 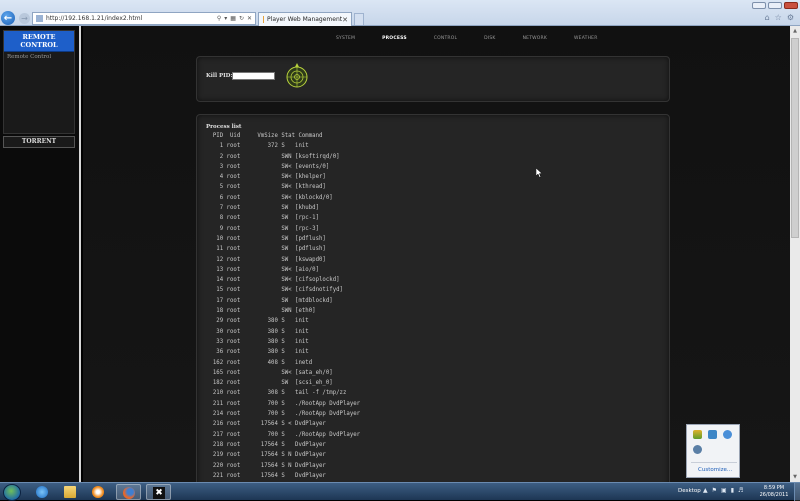 What do you see at coordinates (253, 76) in the screenshot?
I see `kill-pid-input` at bounding box center [253, 76].